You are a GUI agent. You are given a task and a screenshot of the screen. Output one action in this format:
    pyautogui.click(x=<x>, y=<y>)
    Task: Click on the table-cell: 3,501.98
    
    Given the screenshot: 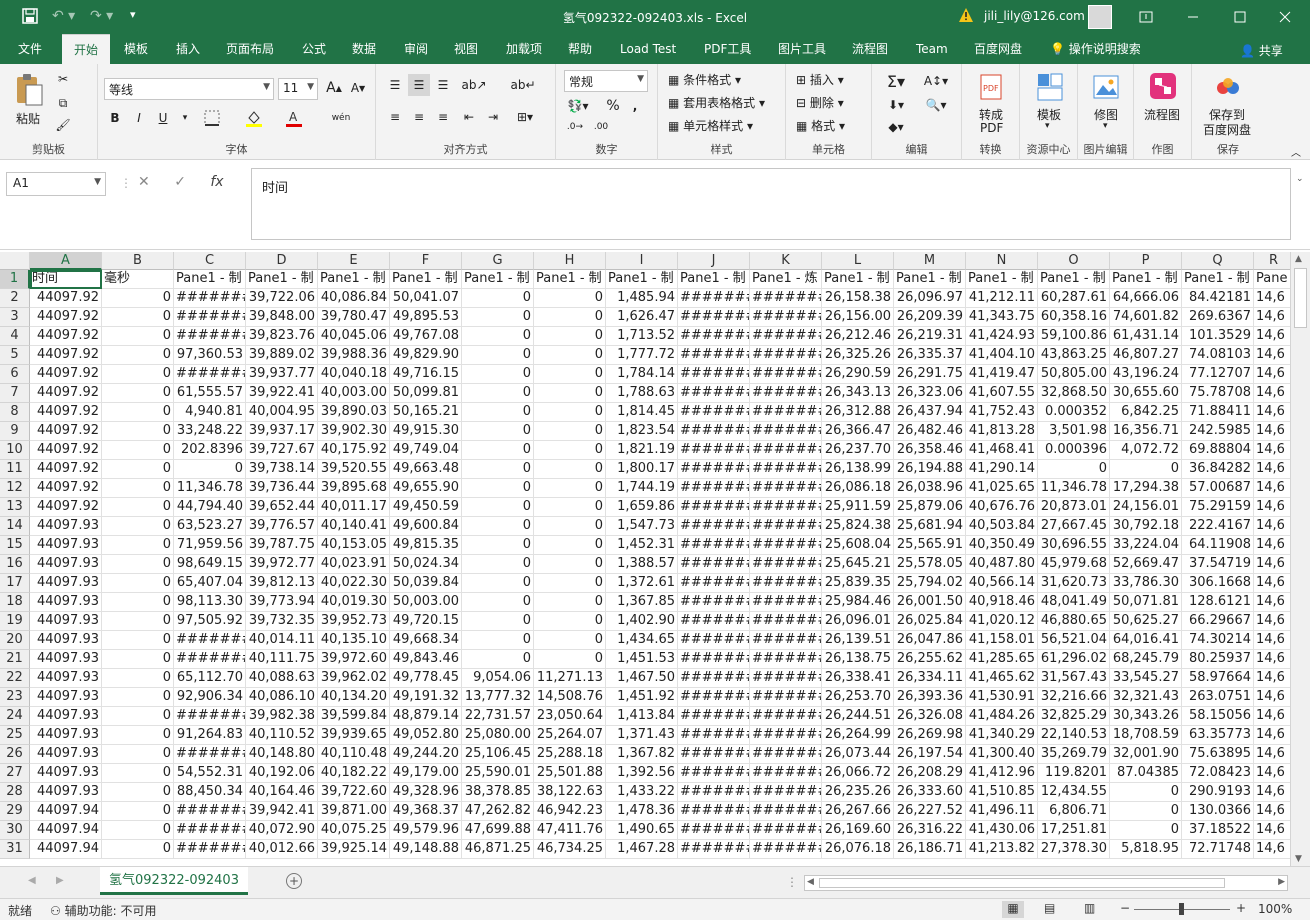 What is the action you would take?
    pyautogui.click(x=1074, y=431)
    